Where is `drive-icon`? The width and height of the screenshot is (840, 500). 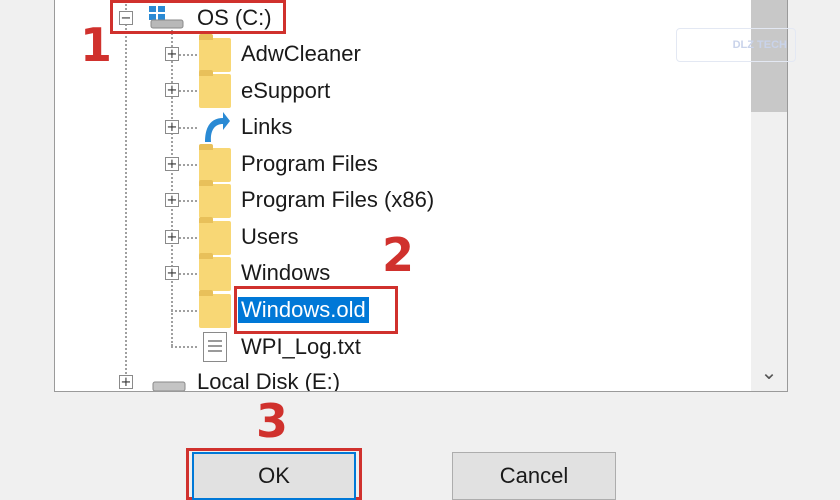
drive-icon is located at coordinates (169, 386).